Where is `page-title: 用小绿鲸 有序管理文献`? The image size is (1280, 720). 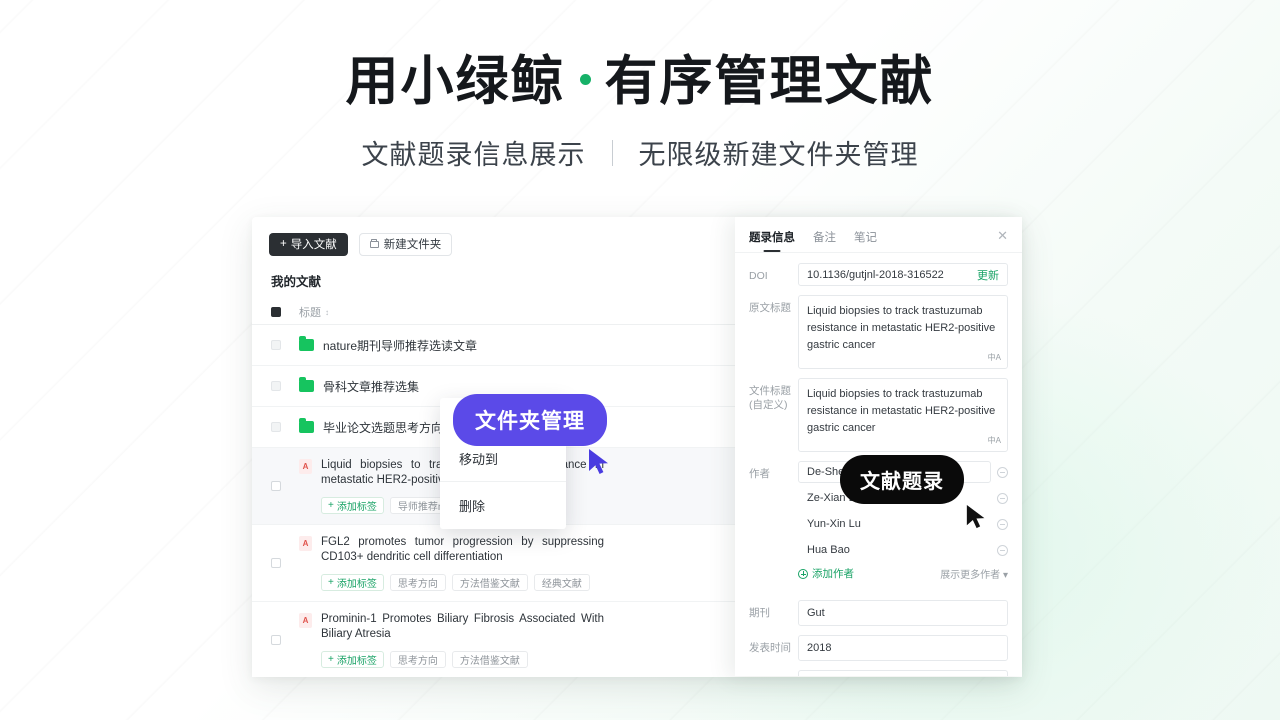
page-title: 用小绿鲸 有序管理文献 is located at coordinates (640, 81).